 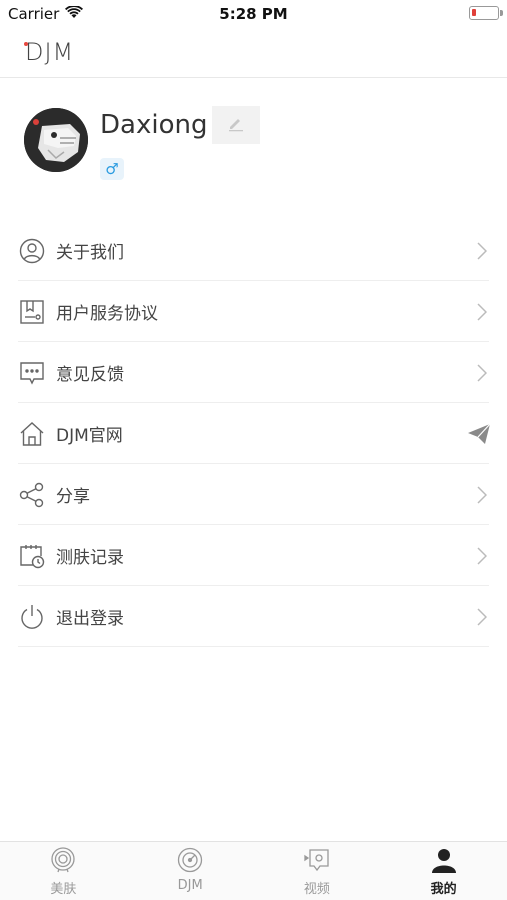 I want to click on skin-target-icon, so click(x=63, y=860).